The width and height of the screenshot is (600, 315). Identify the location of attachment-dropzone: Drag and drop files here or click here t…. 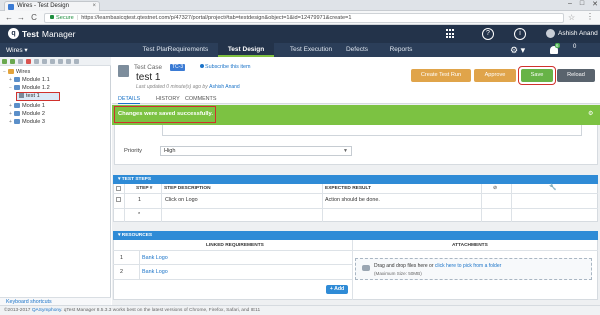
(473, 269).